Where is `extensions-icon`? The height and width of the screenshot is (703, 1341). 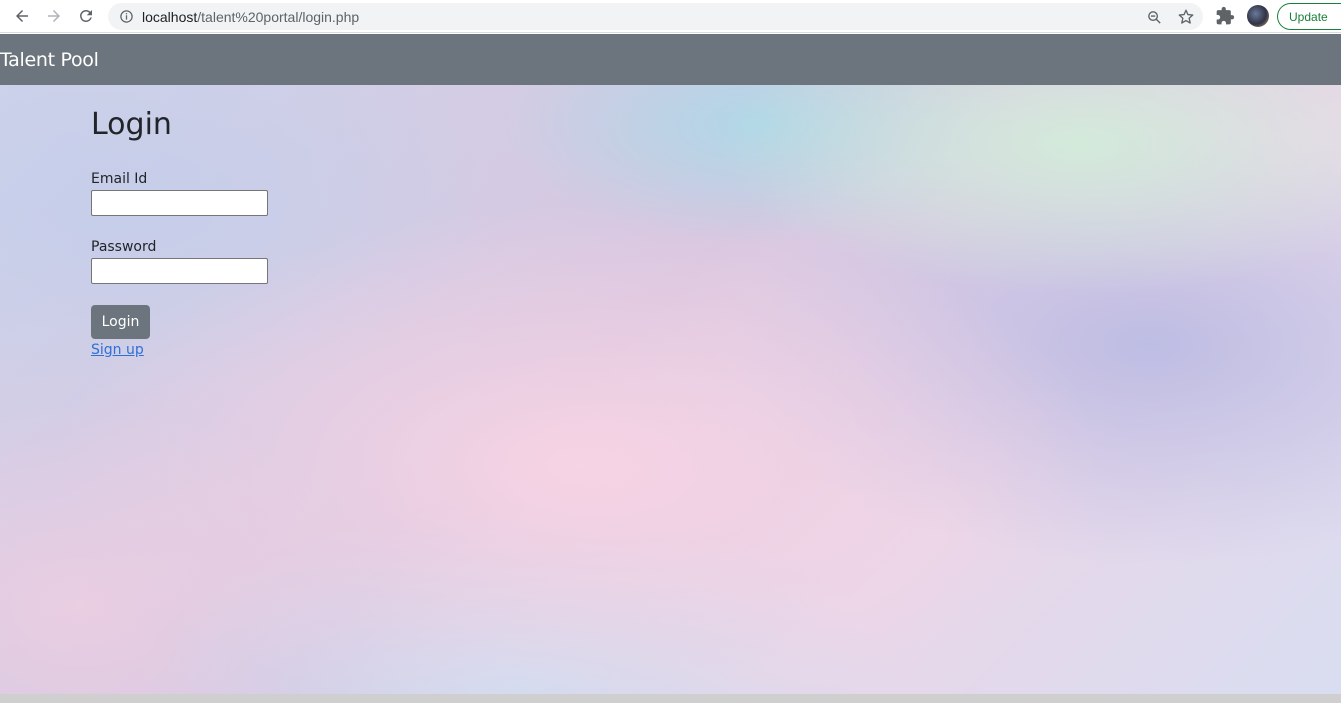
extensions-icon is located at coordinates (1225, 15).